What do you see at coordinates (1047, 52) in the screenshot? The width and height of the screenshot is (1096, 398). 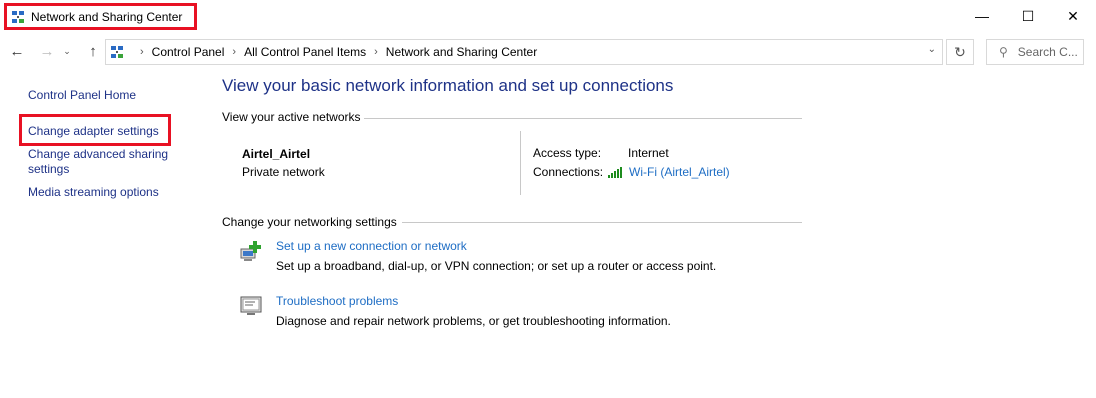 I see `search-input` at bounding box center [1047, 52].